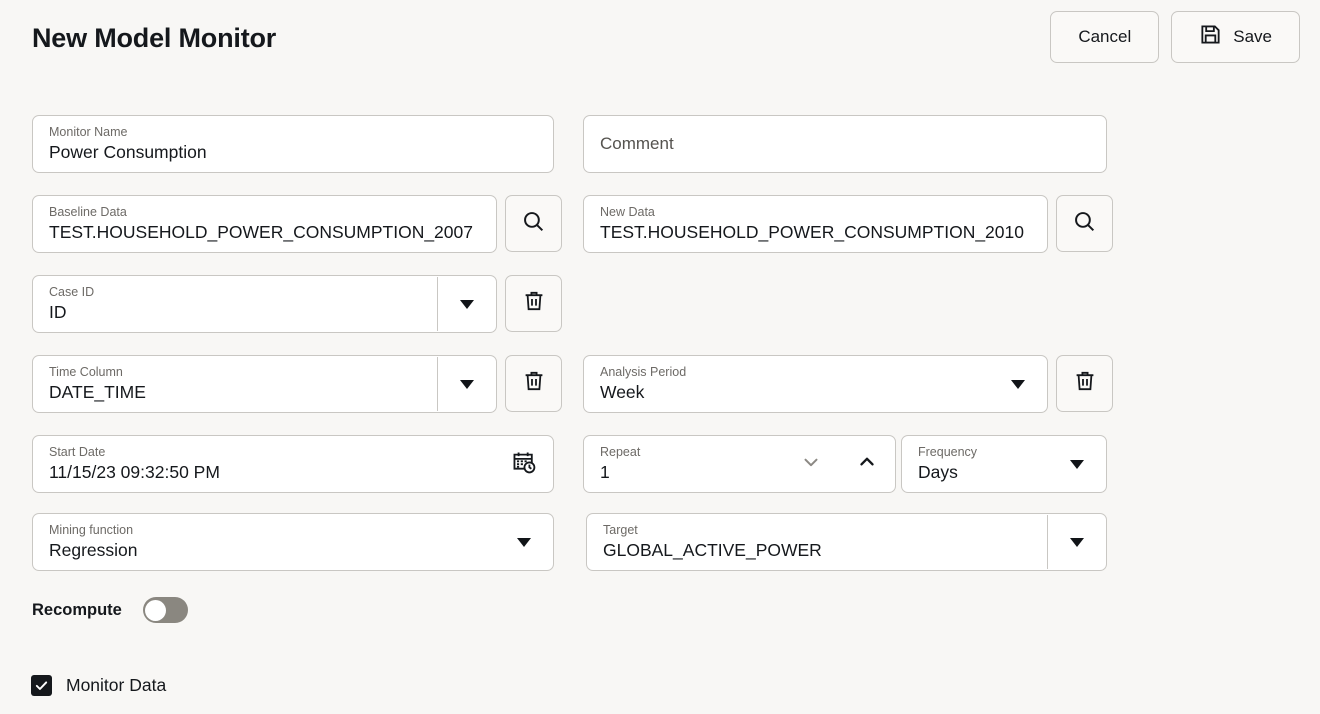 The image size is (1320, 714). I want to click on analysis-period-delete-button, so click(1084, 383).